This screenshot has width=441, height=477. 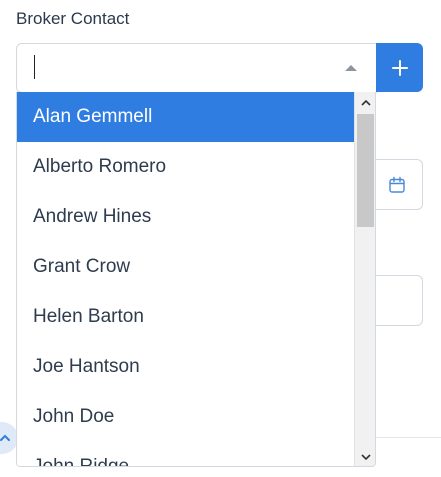 I want to click on option-item: Grant Crow, so click(x=186, y=267).